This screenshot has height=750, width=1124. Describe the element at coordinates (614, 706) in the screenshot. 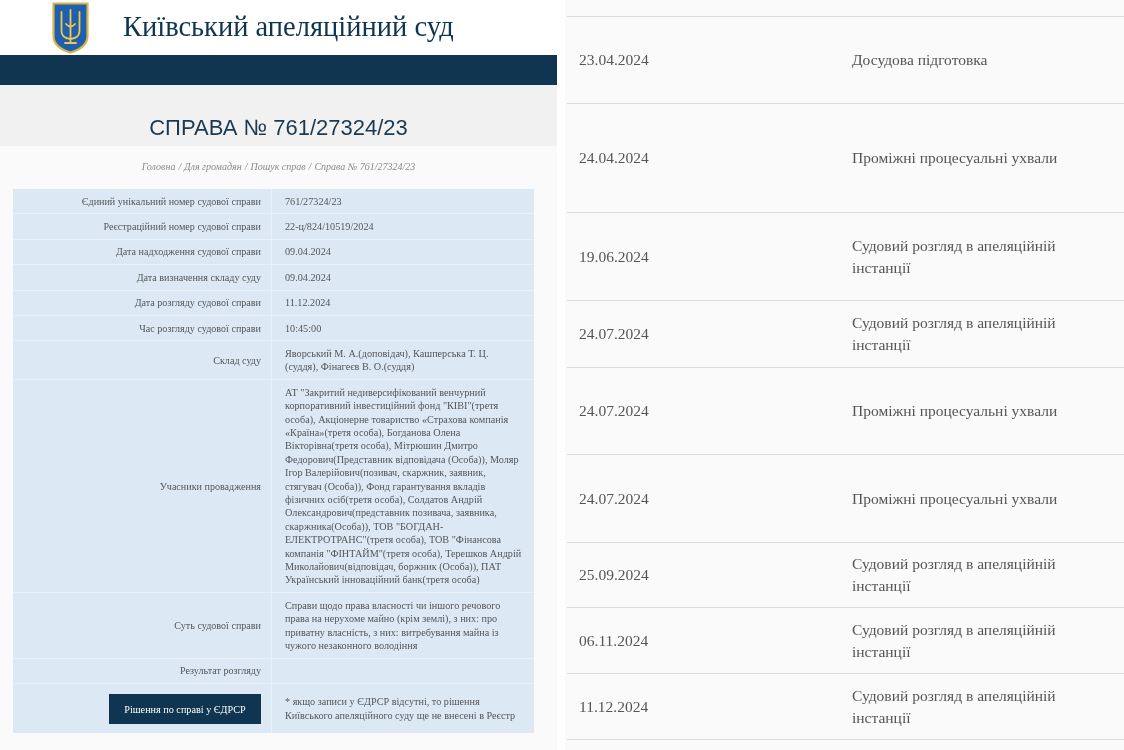

I see `stage-date: 11.12.2024` at that location.